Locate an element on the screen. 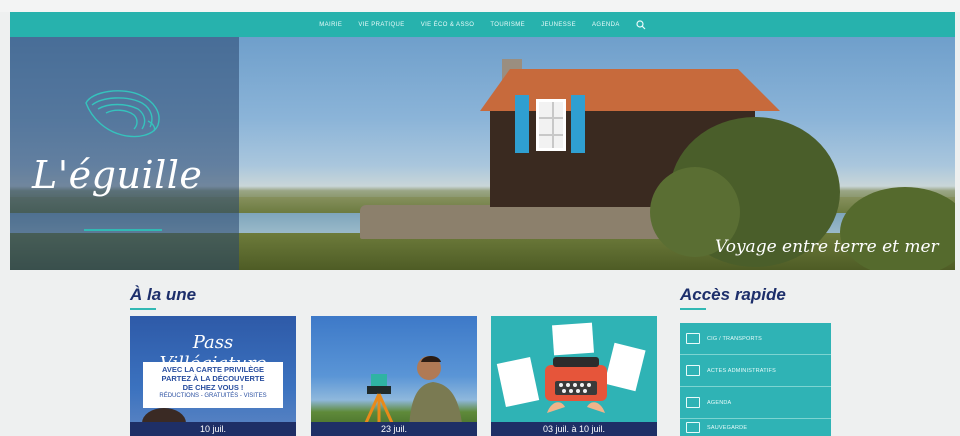 The height and width of the screenshot is (436, 960). news-title: À la une is located at coordinates (163, 294).